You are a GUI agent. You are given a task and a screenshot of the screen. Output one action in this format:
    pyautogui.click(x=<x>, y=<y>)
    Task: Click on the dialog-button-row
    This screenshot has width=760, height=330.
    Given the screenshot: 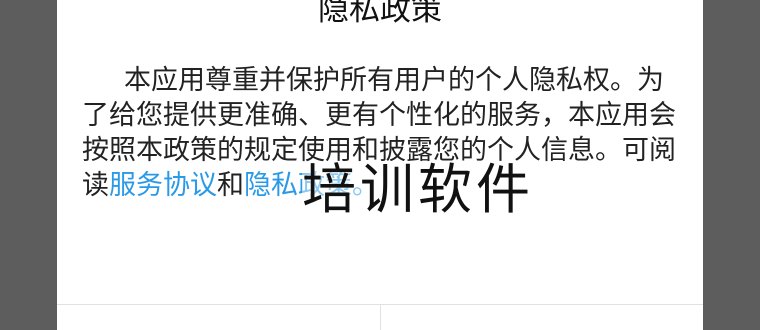 What is the action you would take?
    pyautogui.click(x=380, y=317)
    